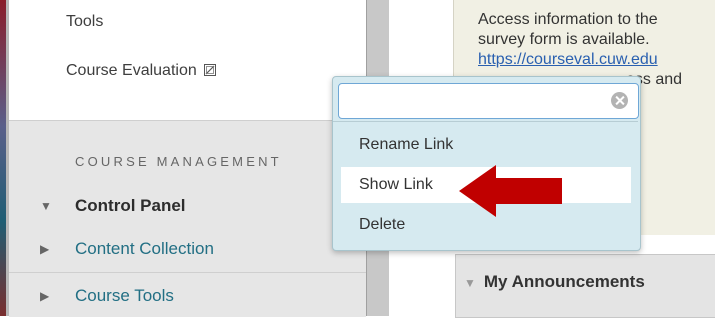  I want to click on course-tools-label: Course Tools, so click(124, 295).